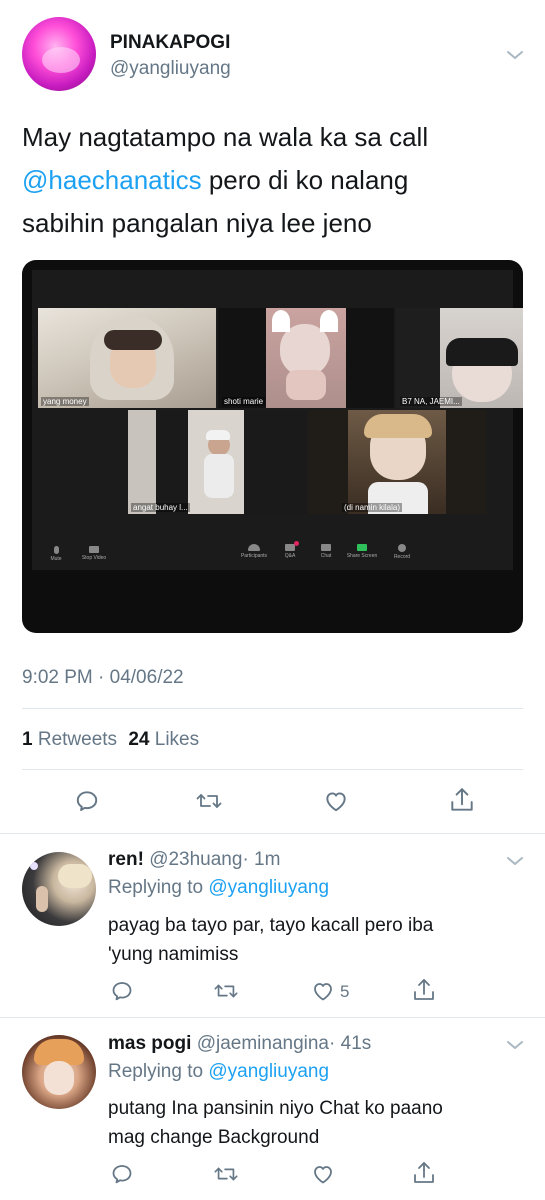 This screenshot has height=1200, width=545. Describe the element at coordinates (362, 556) in the screenshot. I see `zoom-share-screen-label: Share Screen` at that location.